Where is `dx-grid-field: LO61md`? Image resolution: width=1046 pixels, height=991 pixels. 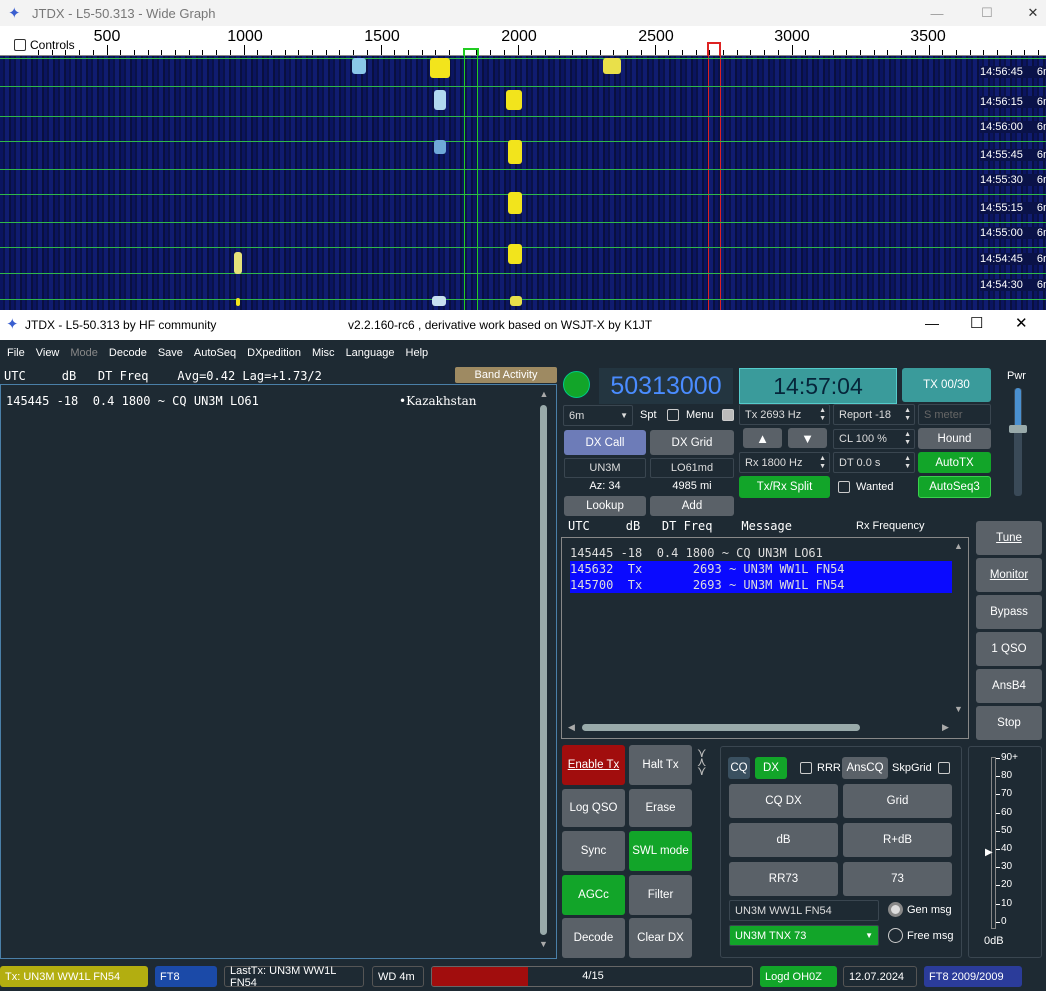 dx-grid-field: LO61md is located at coordinates (692, 468).